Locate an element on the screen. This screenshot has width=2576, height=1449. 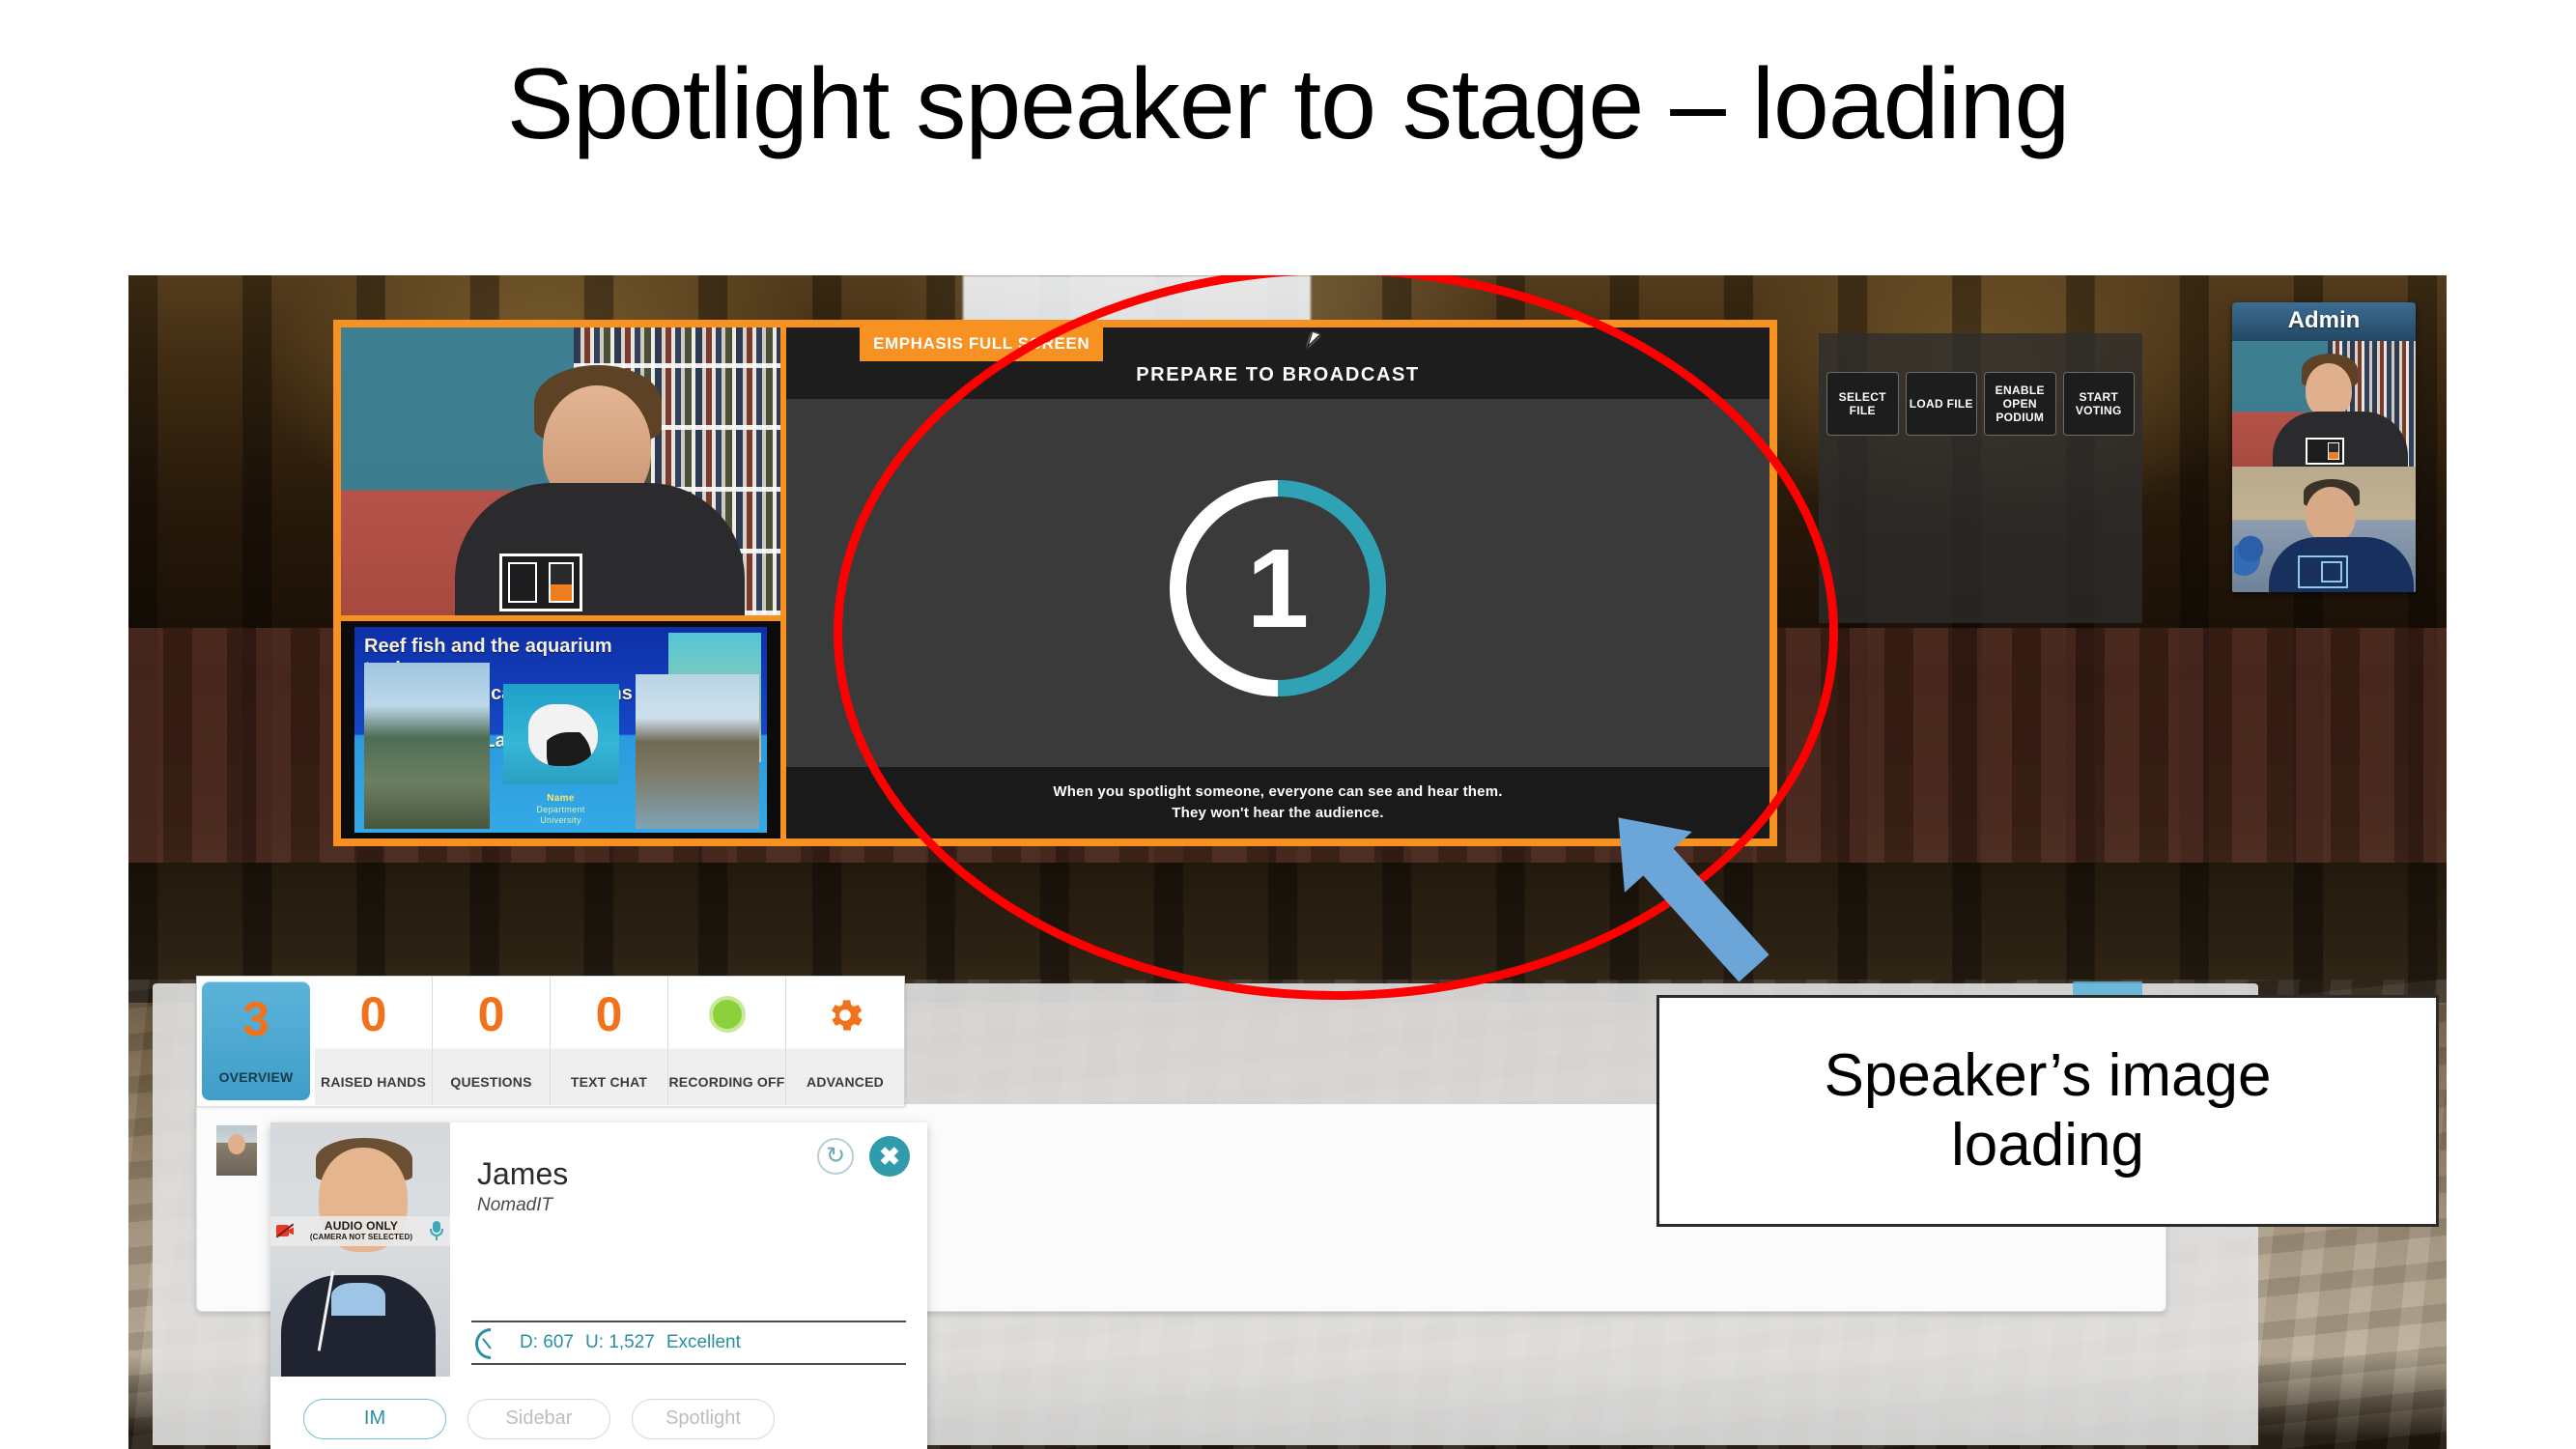
participant-video-preview: AUDIO ONLY (CAMERA NOT SELECTED) is located at coordinates (360, 1249).